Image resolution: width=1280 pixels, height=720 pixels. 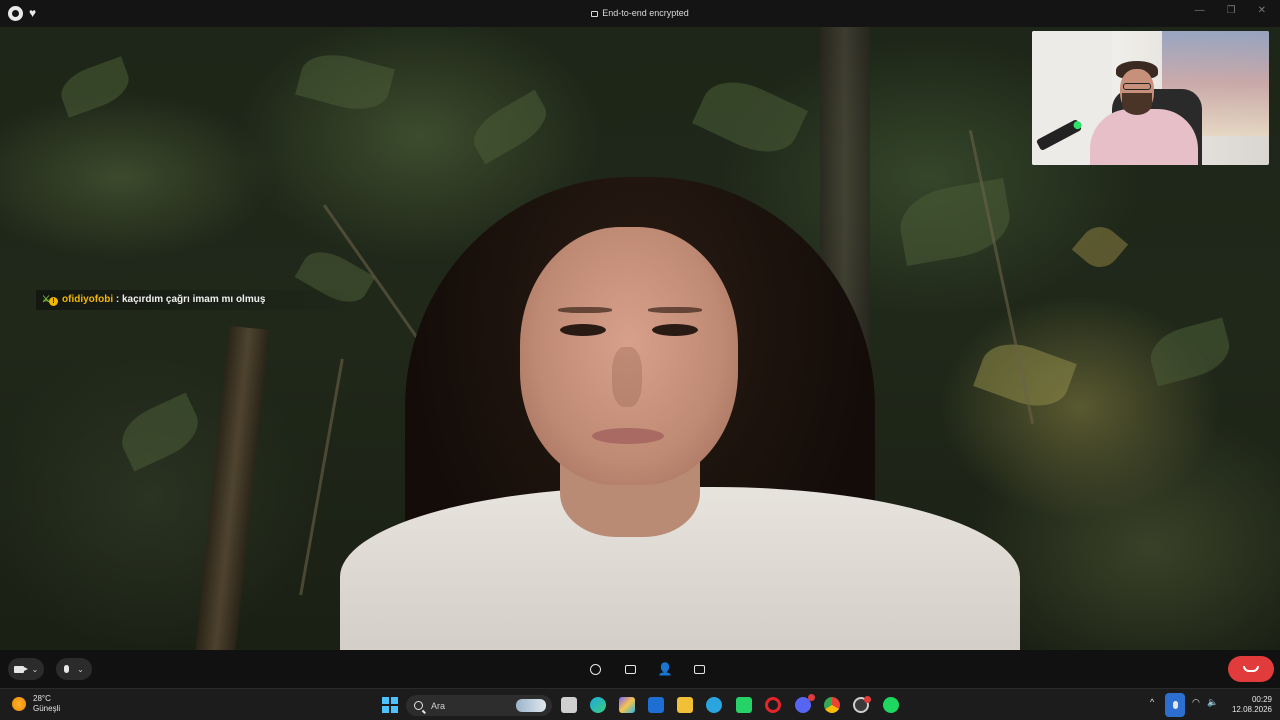 I want to click on add-participant-icon: 👤, so click(x=665, y=669).